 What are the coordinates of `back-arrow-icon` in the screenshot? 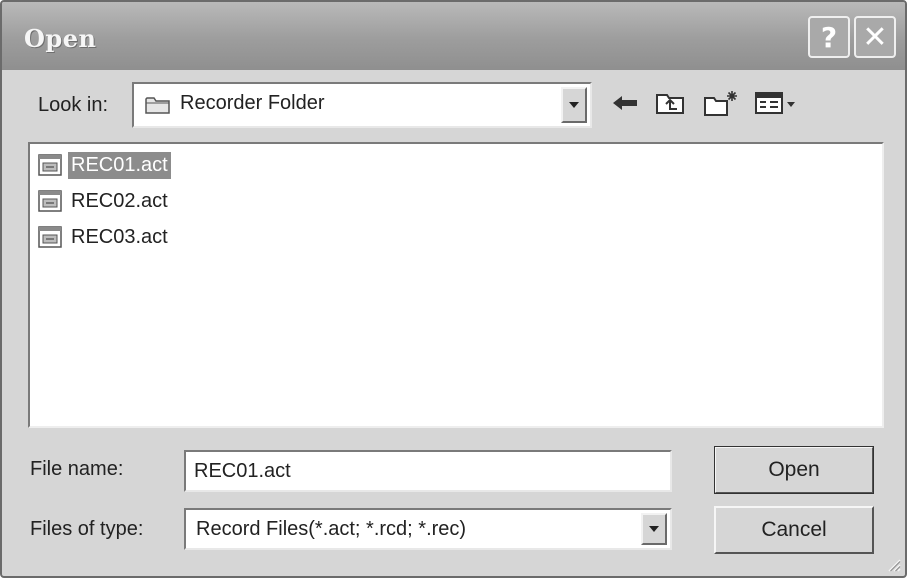 It's located at (625, 103).